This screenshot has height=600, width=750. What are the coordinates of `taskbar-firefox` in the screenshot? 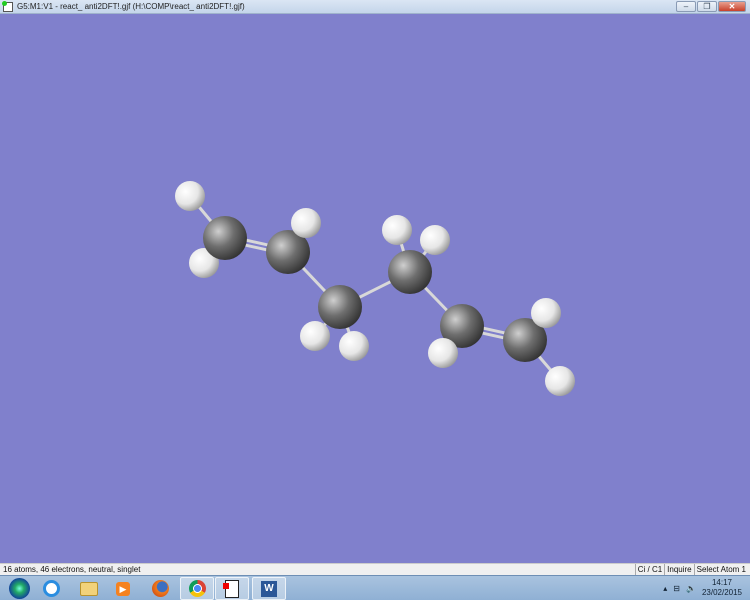 It's located at (160, 588).